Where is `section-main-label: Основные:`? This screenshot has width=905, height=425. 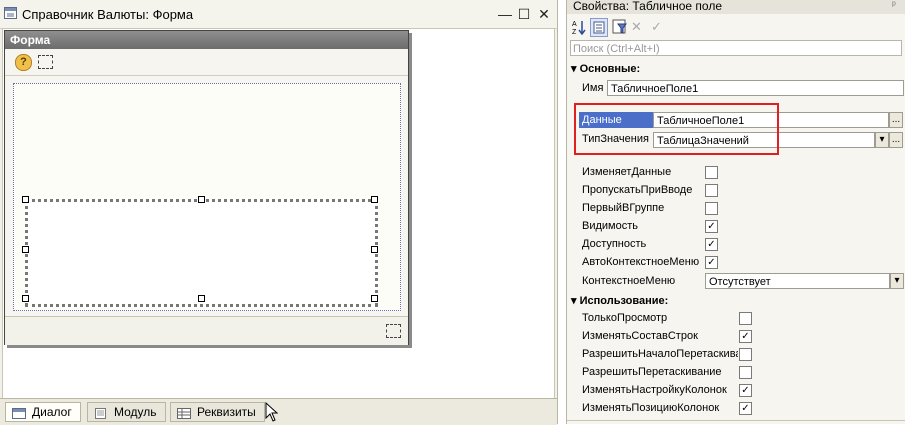
section-main-label: Основные: is located at coordinates (610, 69).